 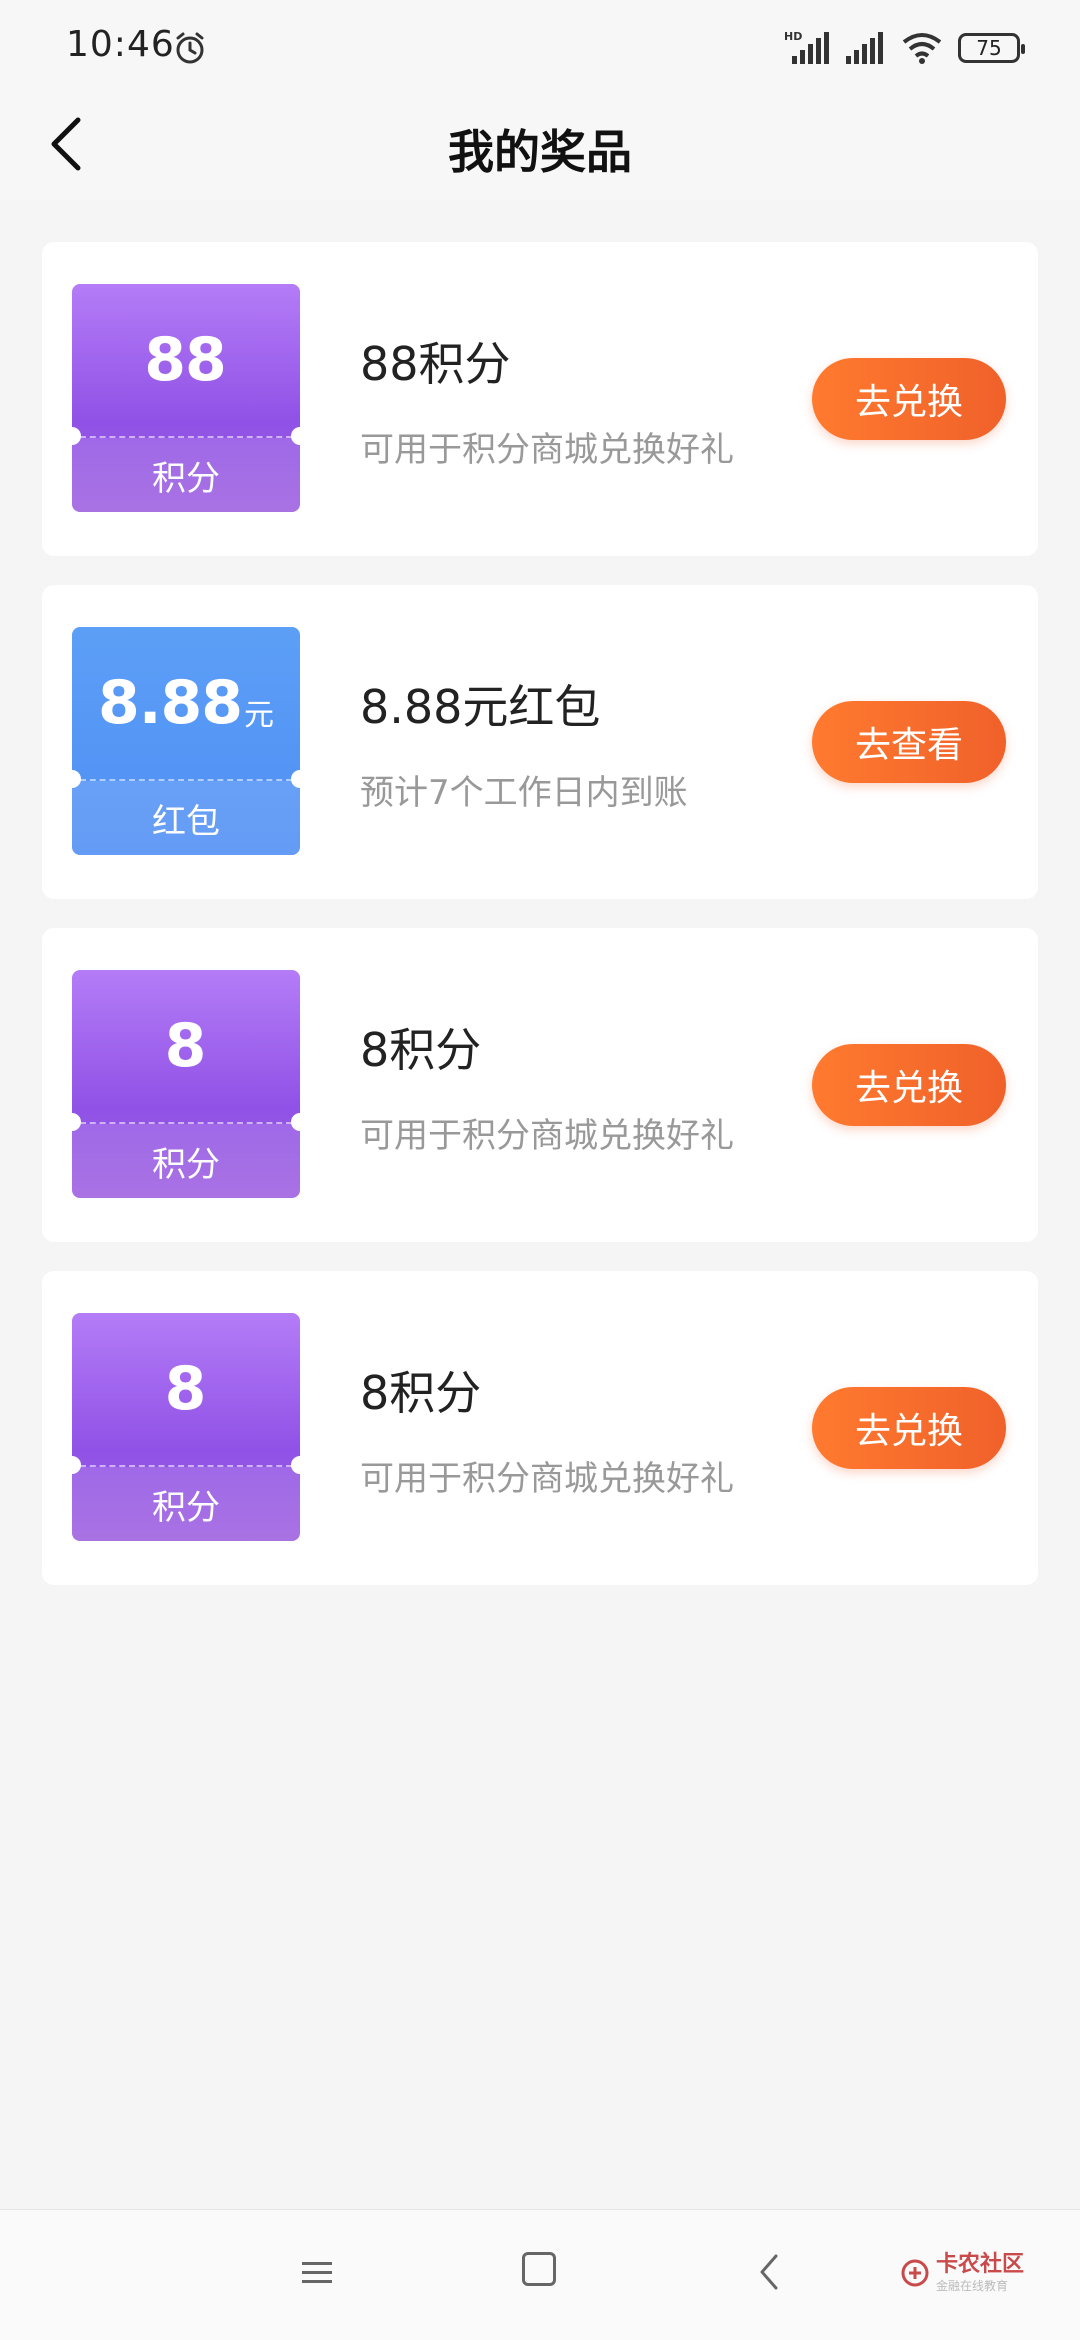 What do you see at coordinates (769, 2272) in the screenshot?
I see `back-icon` at bounding box center [769, 2272].